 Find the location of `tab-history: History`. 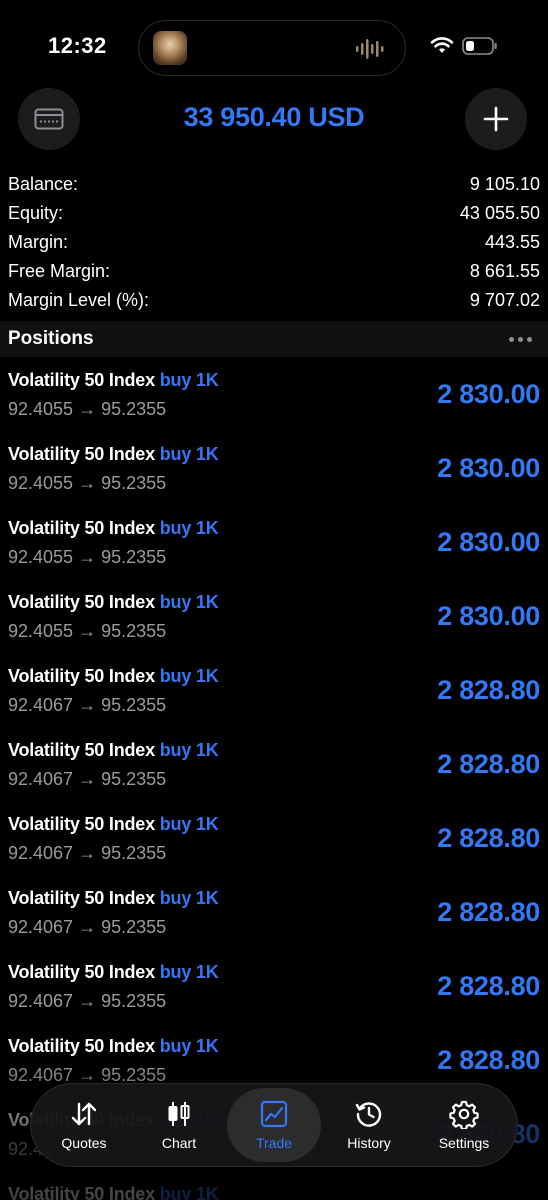

tab-history: History is located at coordinates (369, 1125).